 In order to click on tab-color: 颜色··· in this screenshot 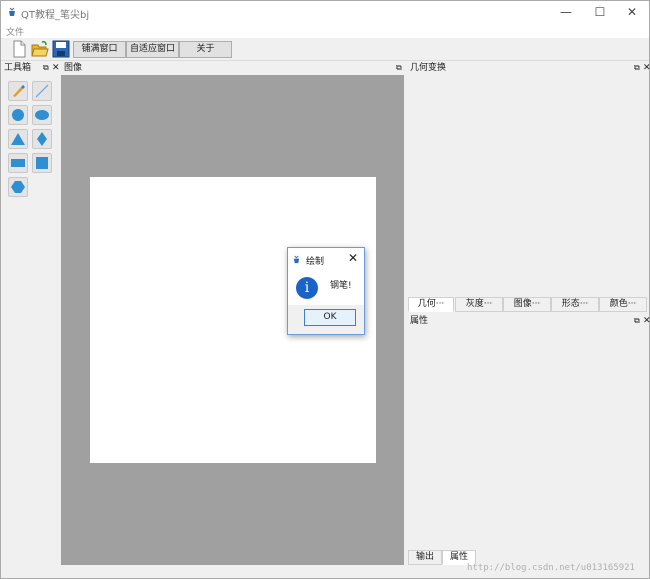, I will do `click(623, 304)`.